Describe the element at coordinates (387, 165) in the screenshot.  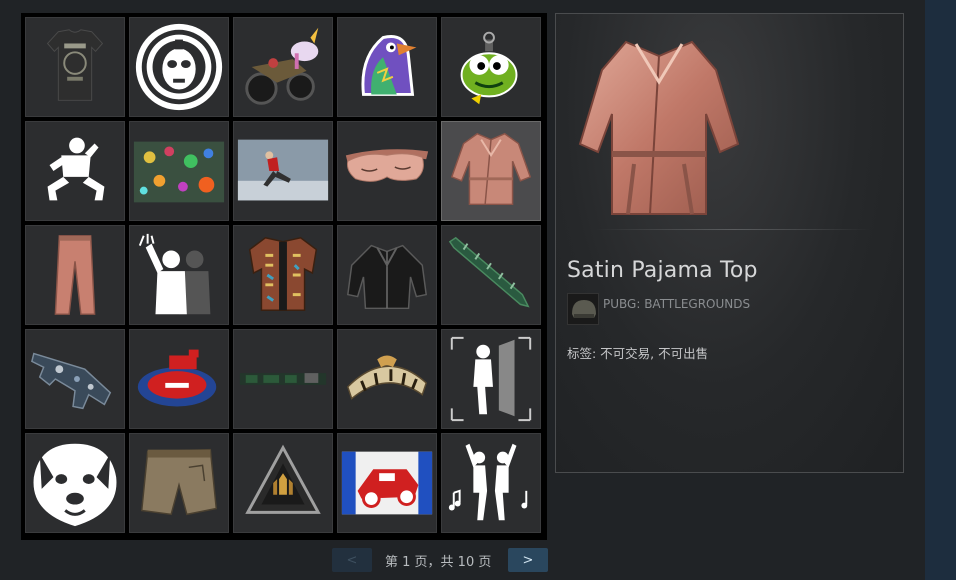
I see `sleep-mask-icon` at that location.